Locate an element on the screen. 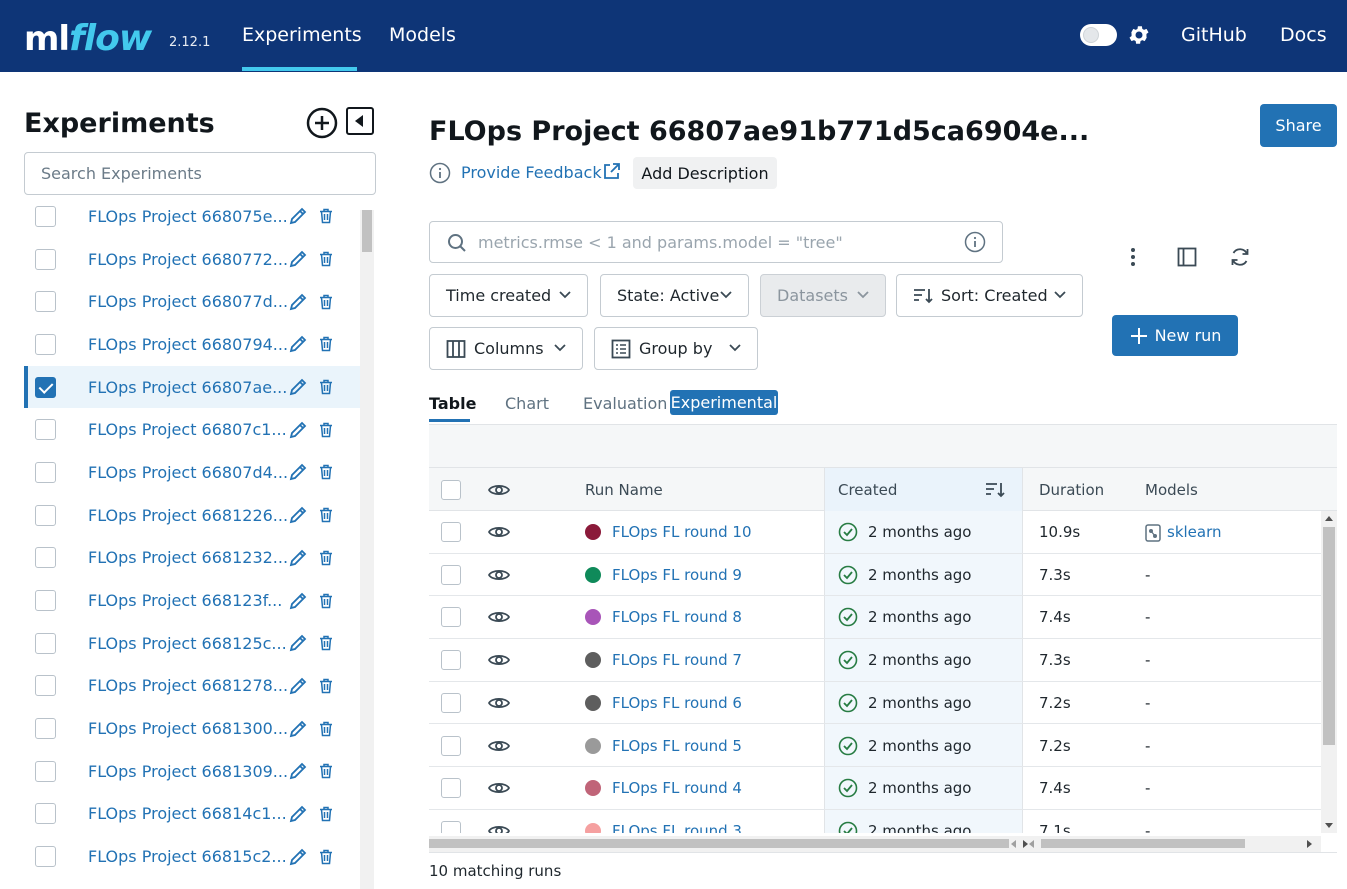 The image size is (1347, 889). table-row: FLOps FL round 9 2 months ago 7.3s - is located at coordinates (875, 575).